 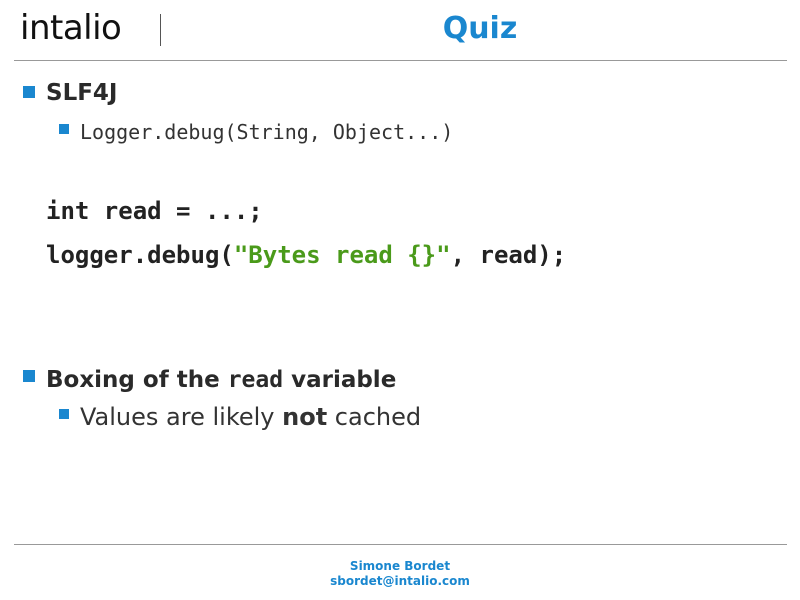 I want to click on slide-title: Quiz, so click(x=480, y=28).